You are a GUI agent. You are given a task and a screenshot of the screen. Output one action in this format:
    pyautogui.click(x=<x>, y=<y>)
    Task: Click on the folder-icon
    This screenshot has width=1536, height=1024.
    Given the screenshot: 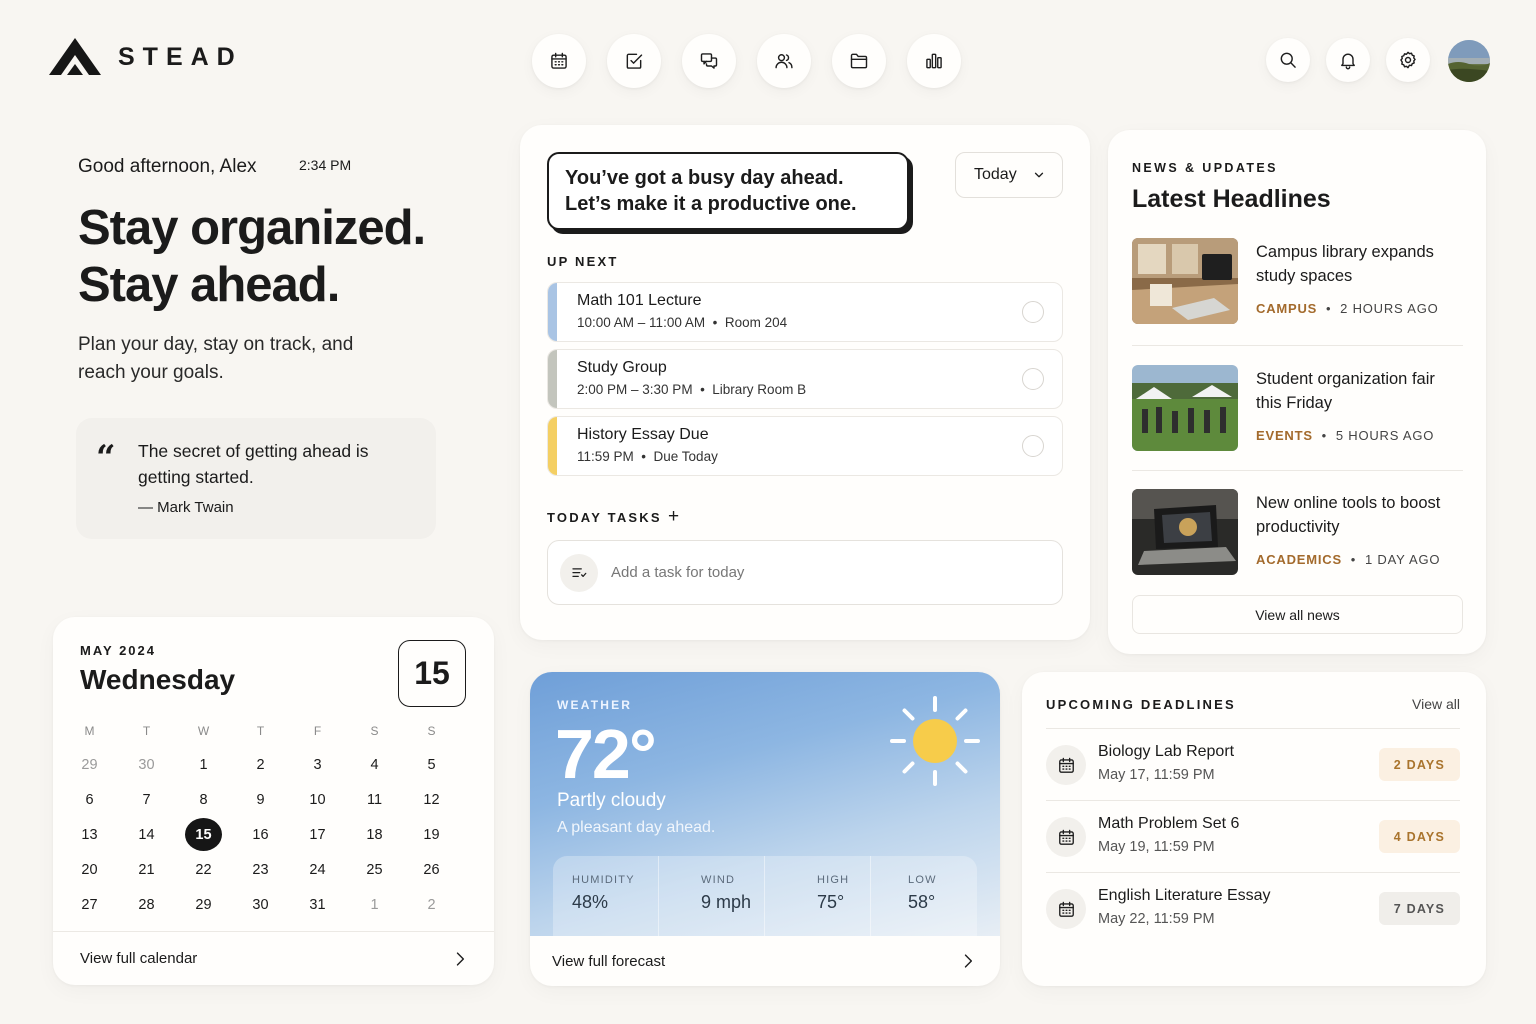 What is the action you would take?
    pyautogui.click(x=859, y=61)
    